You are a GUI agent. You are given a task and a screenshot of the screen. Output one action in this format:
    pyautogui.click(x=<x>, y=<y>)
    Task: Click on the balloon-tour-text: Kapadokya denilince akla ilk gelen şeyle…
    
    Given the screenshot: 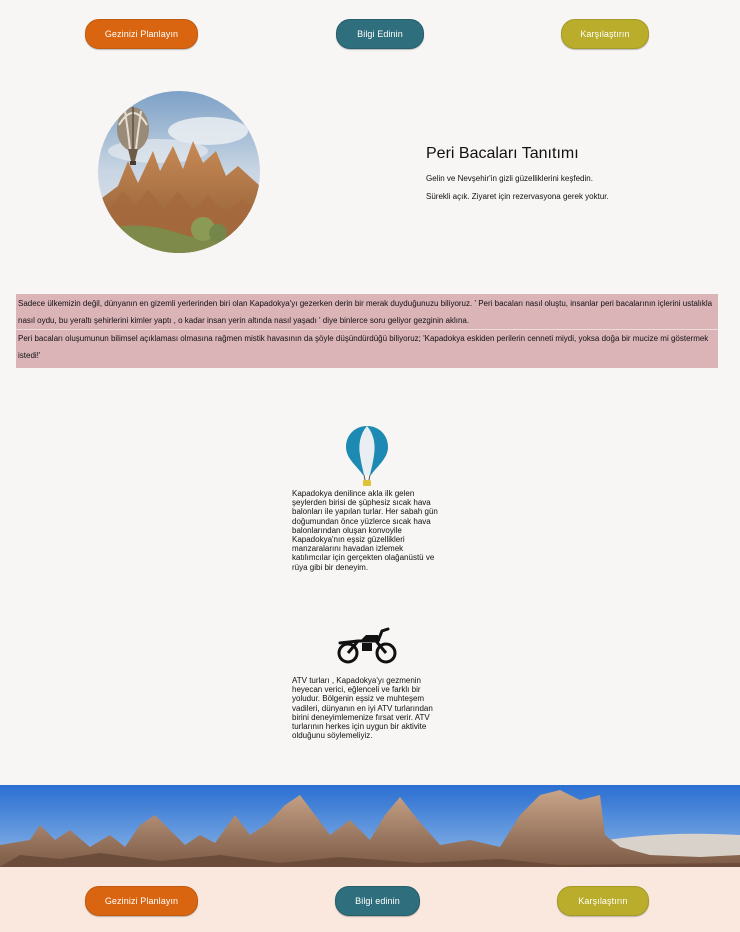 What is the action you would take?
    pyautogui.click(x=365, y=530)
    